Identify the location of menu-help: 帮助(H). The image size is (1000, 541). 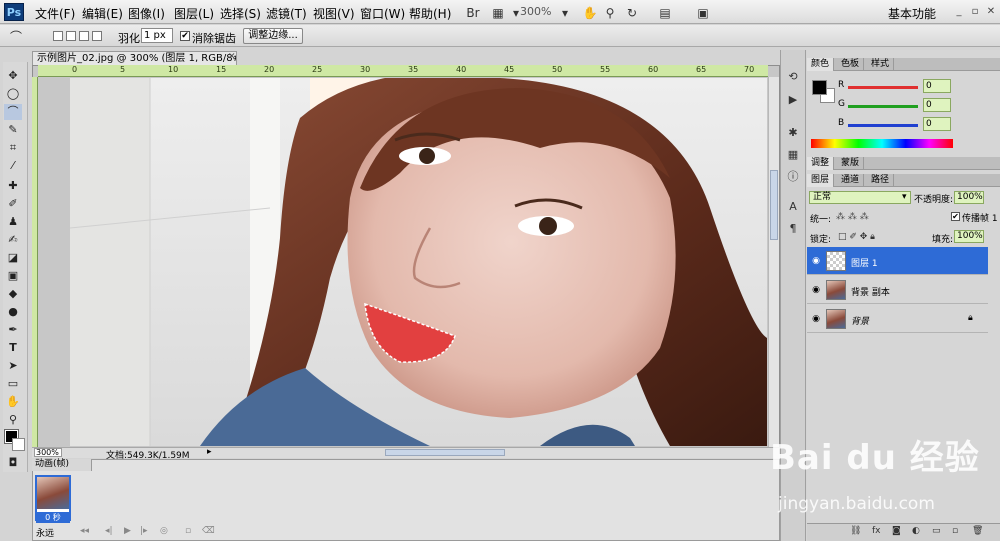
(430, 13).